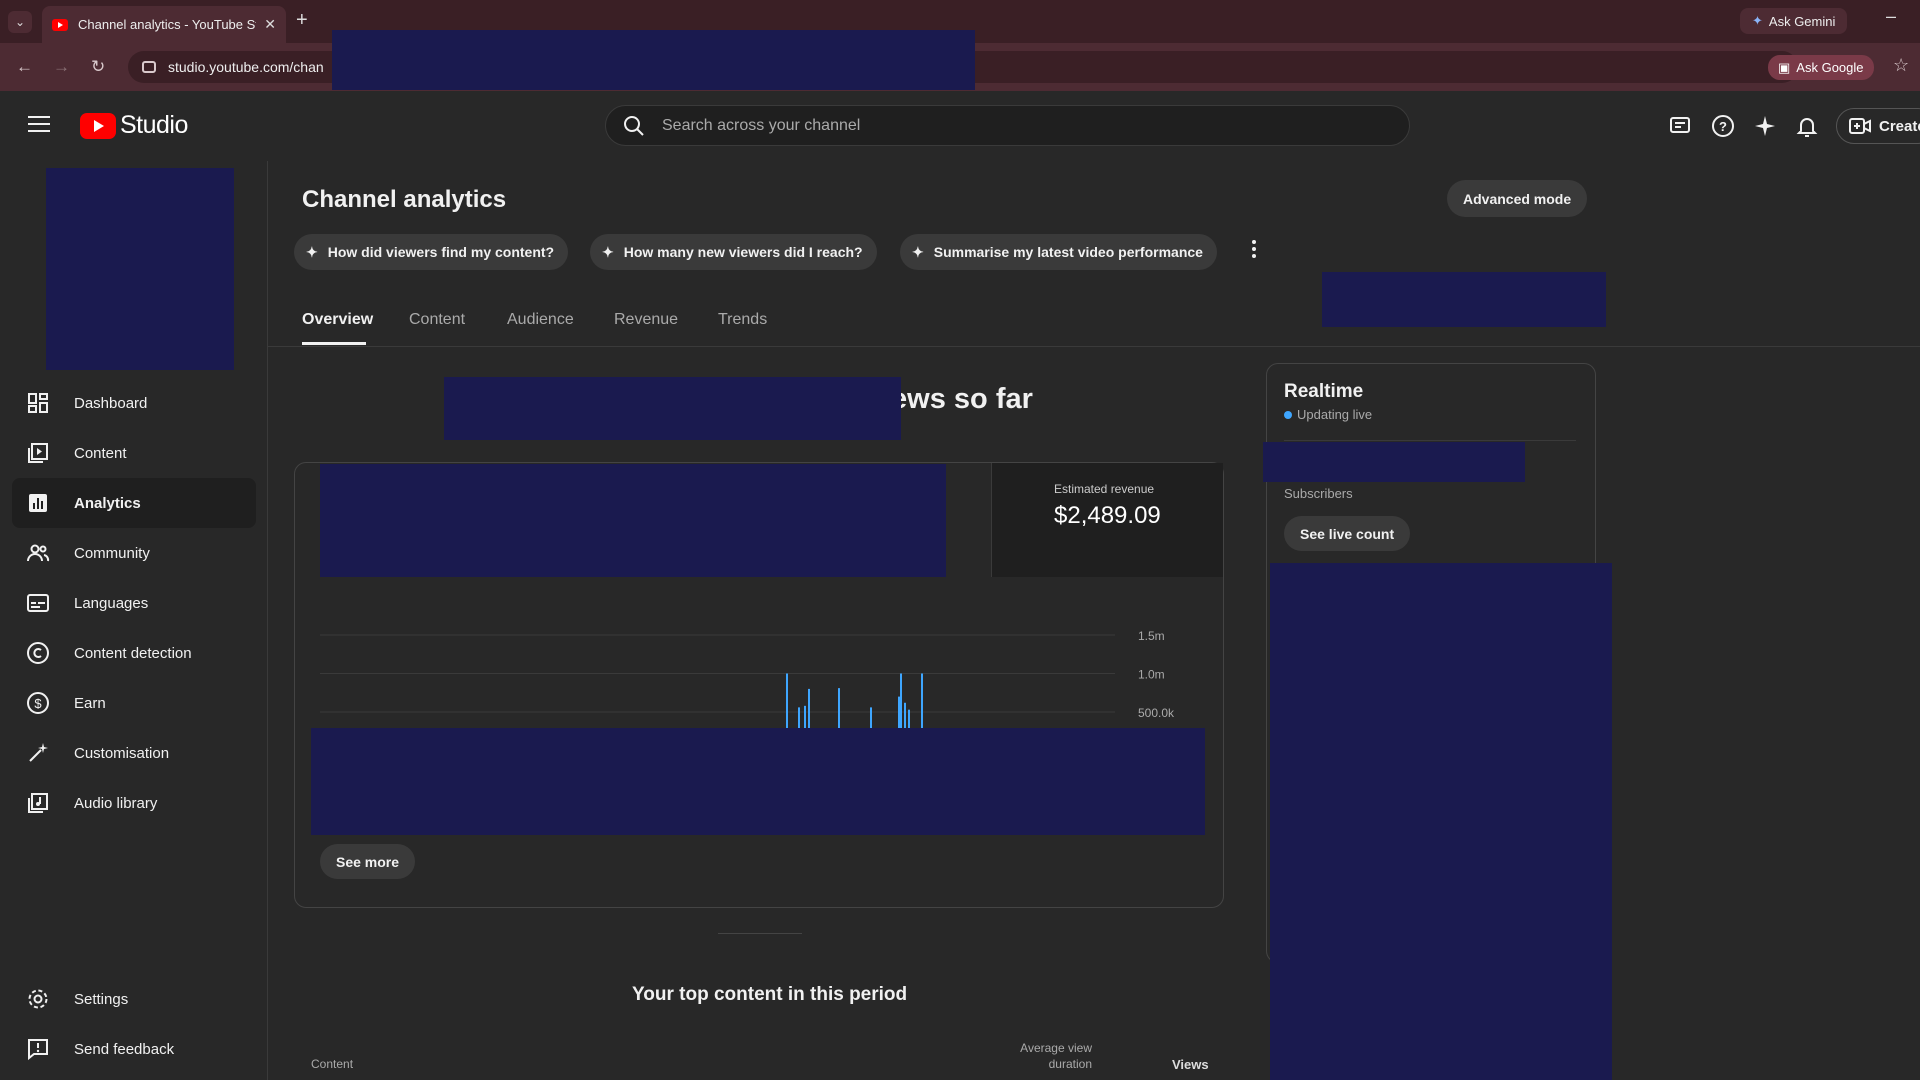 This screenshot has height=1080, width=1920. I want to click on create-label: Create, so click(1899, 126).